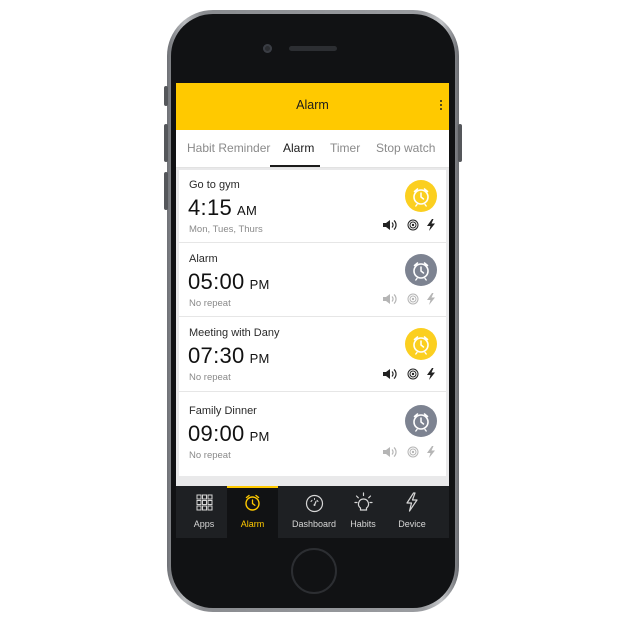  What do you see at coordinates (363, 524) in the screenshot?
I see `nav-label: Habits` at bounding box center [363, 524].